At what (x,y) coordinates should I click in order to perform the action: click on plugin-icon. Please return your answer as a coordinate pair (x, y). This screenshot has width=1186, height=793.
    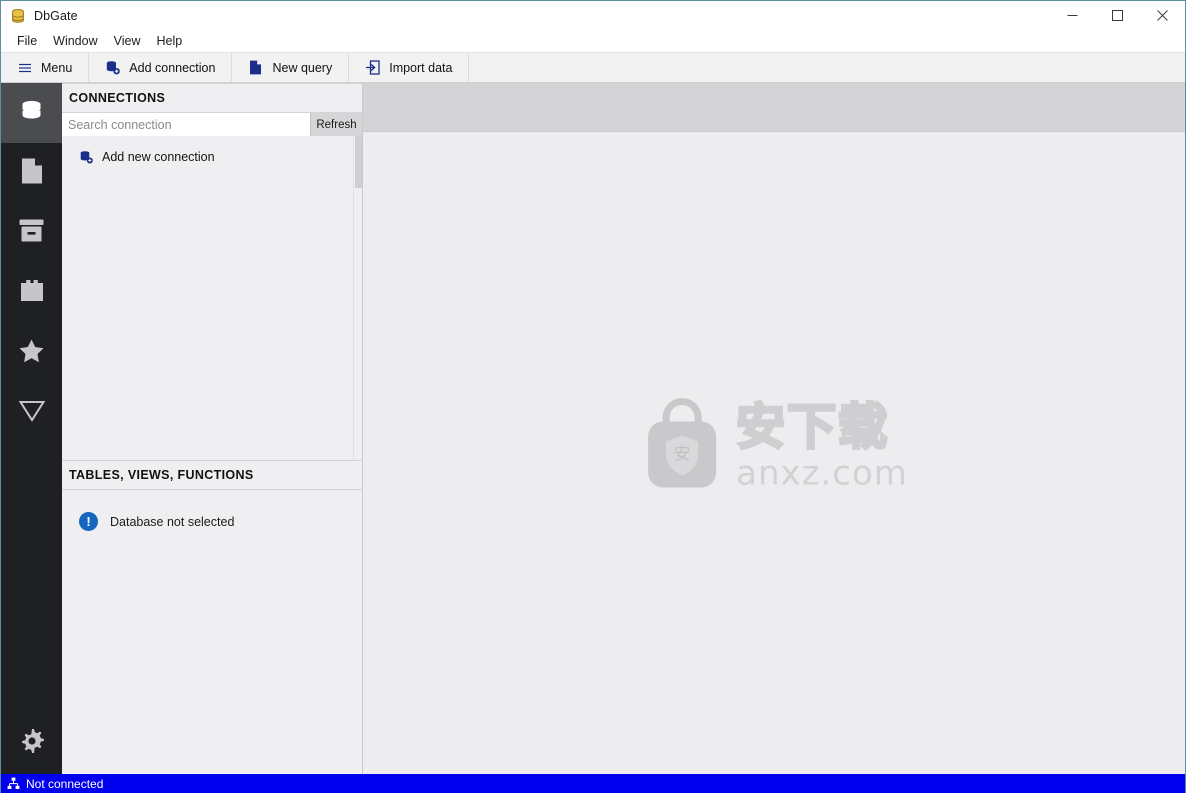
    Looking at the image, I should click on (32, 293).